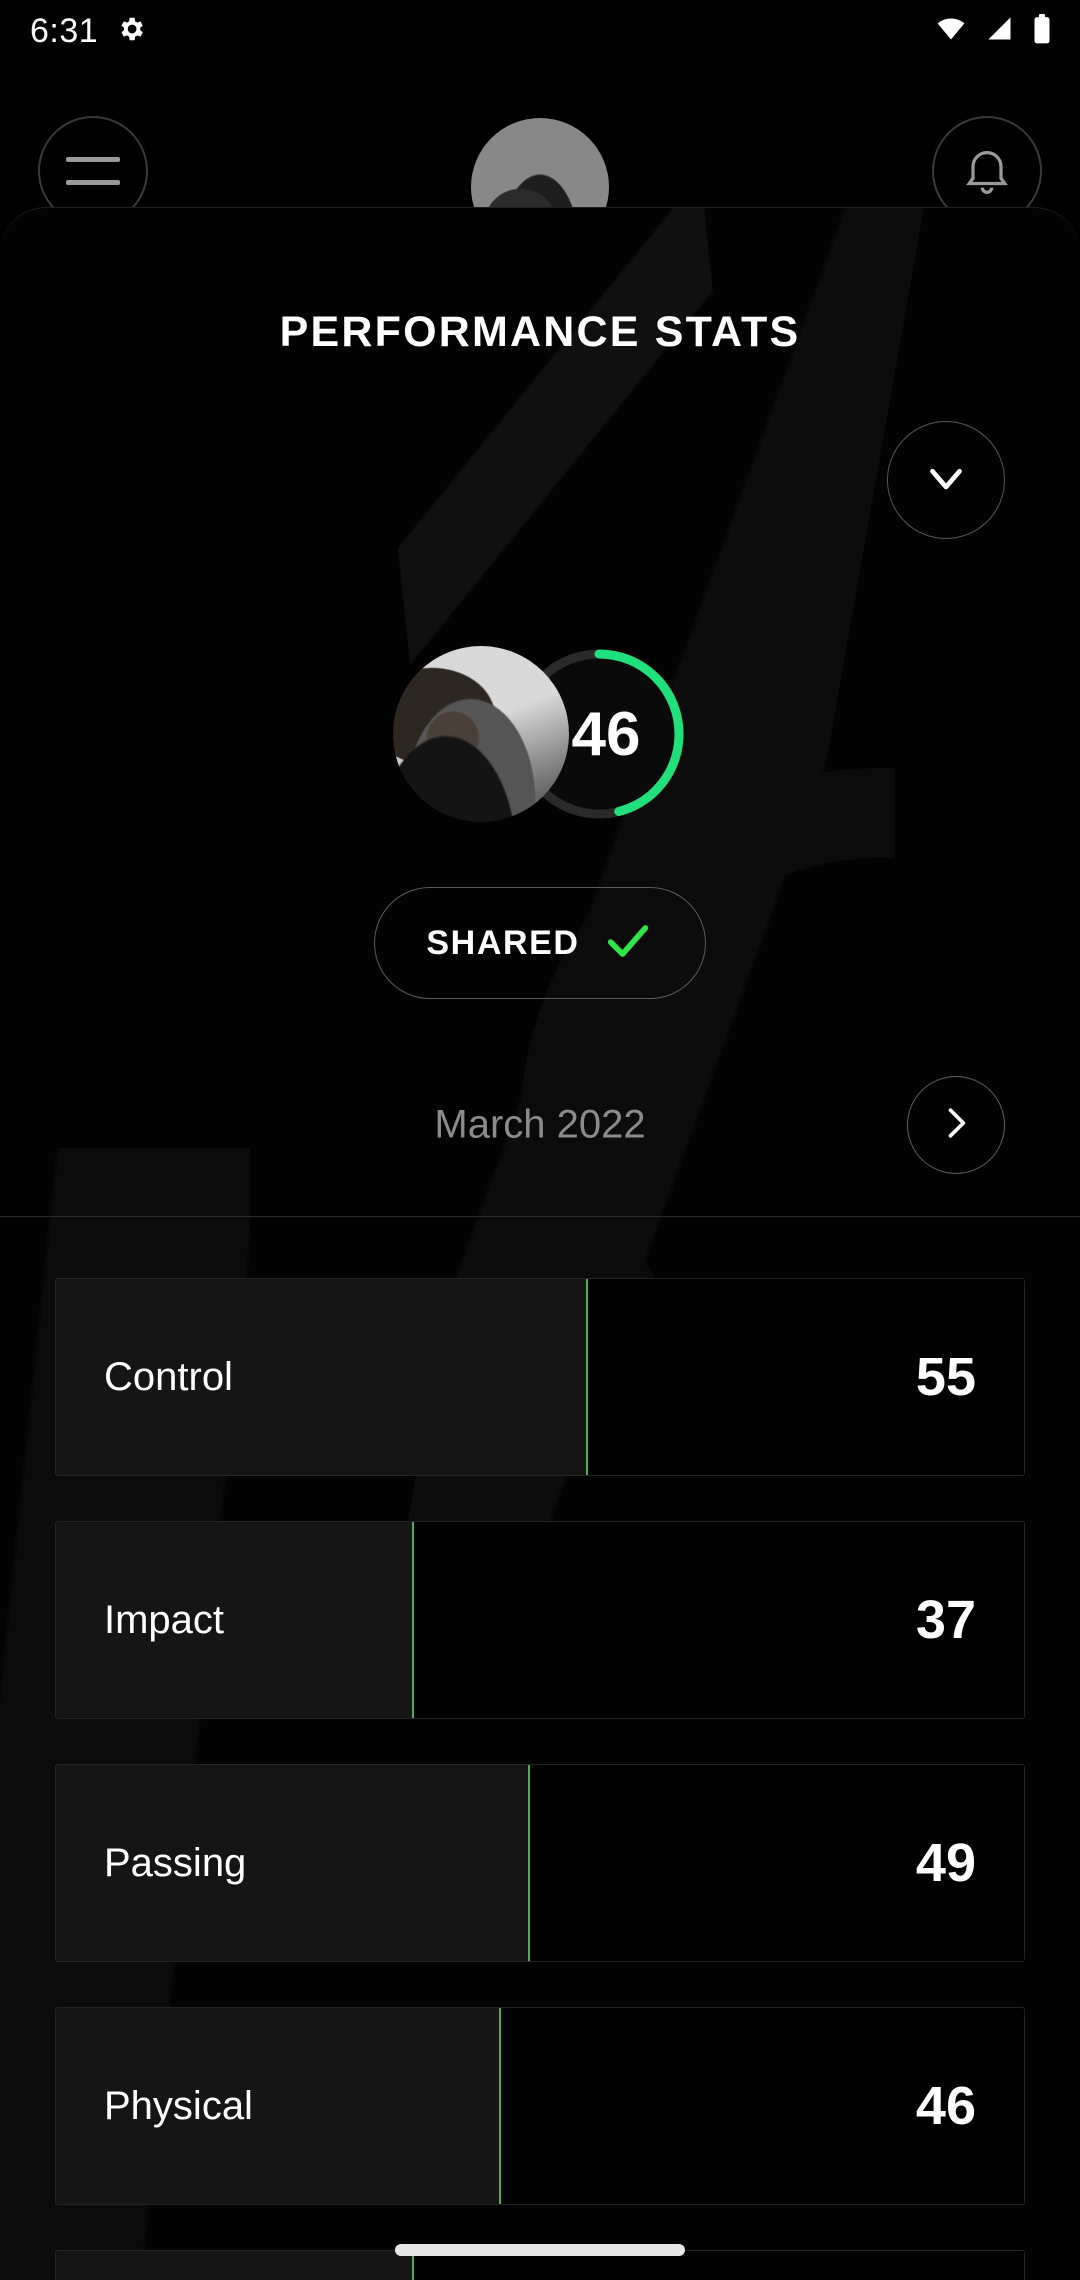  What do you see at coordinates (945, 2106) in the screenshot?
I see `stat-value: 46` at bounding box center [945, 2106].